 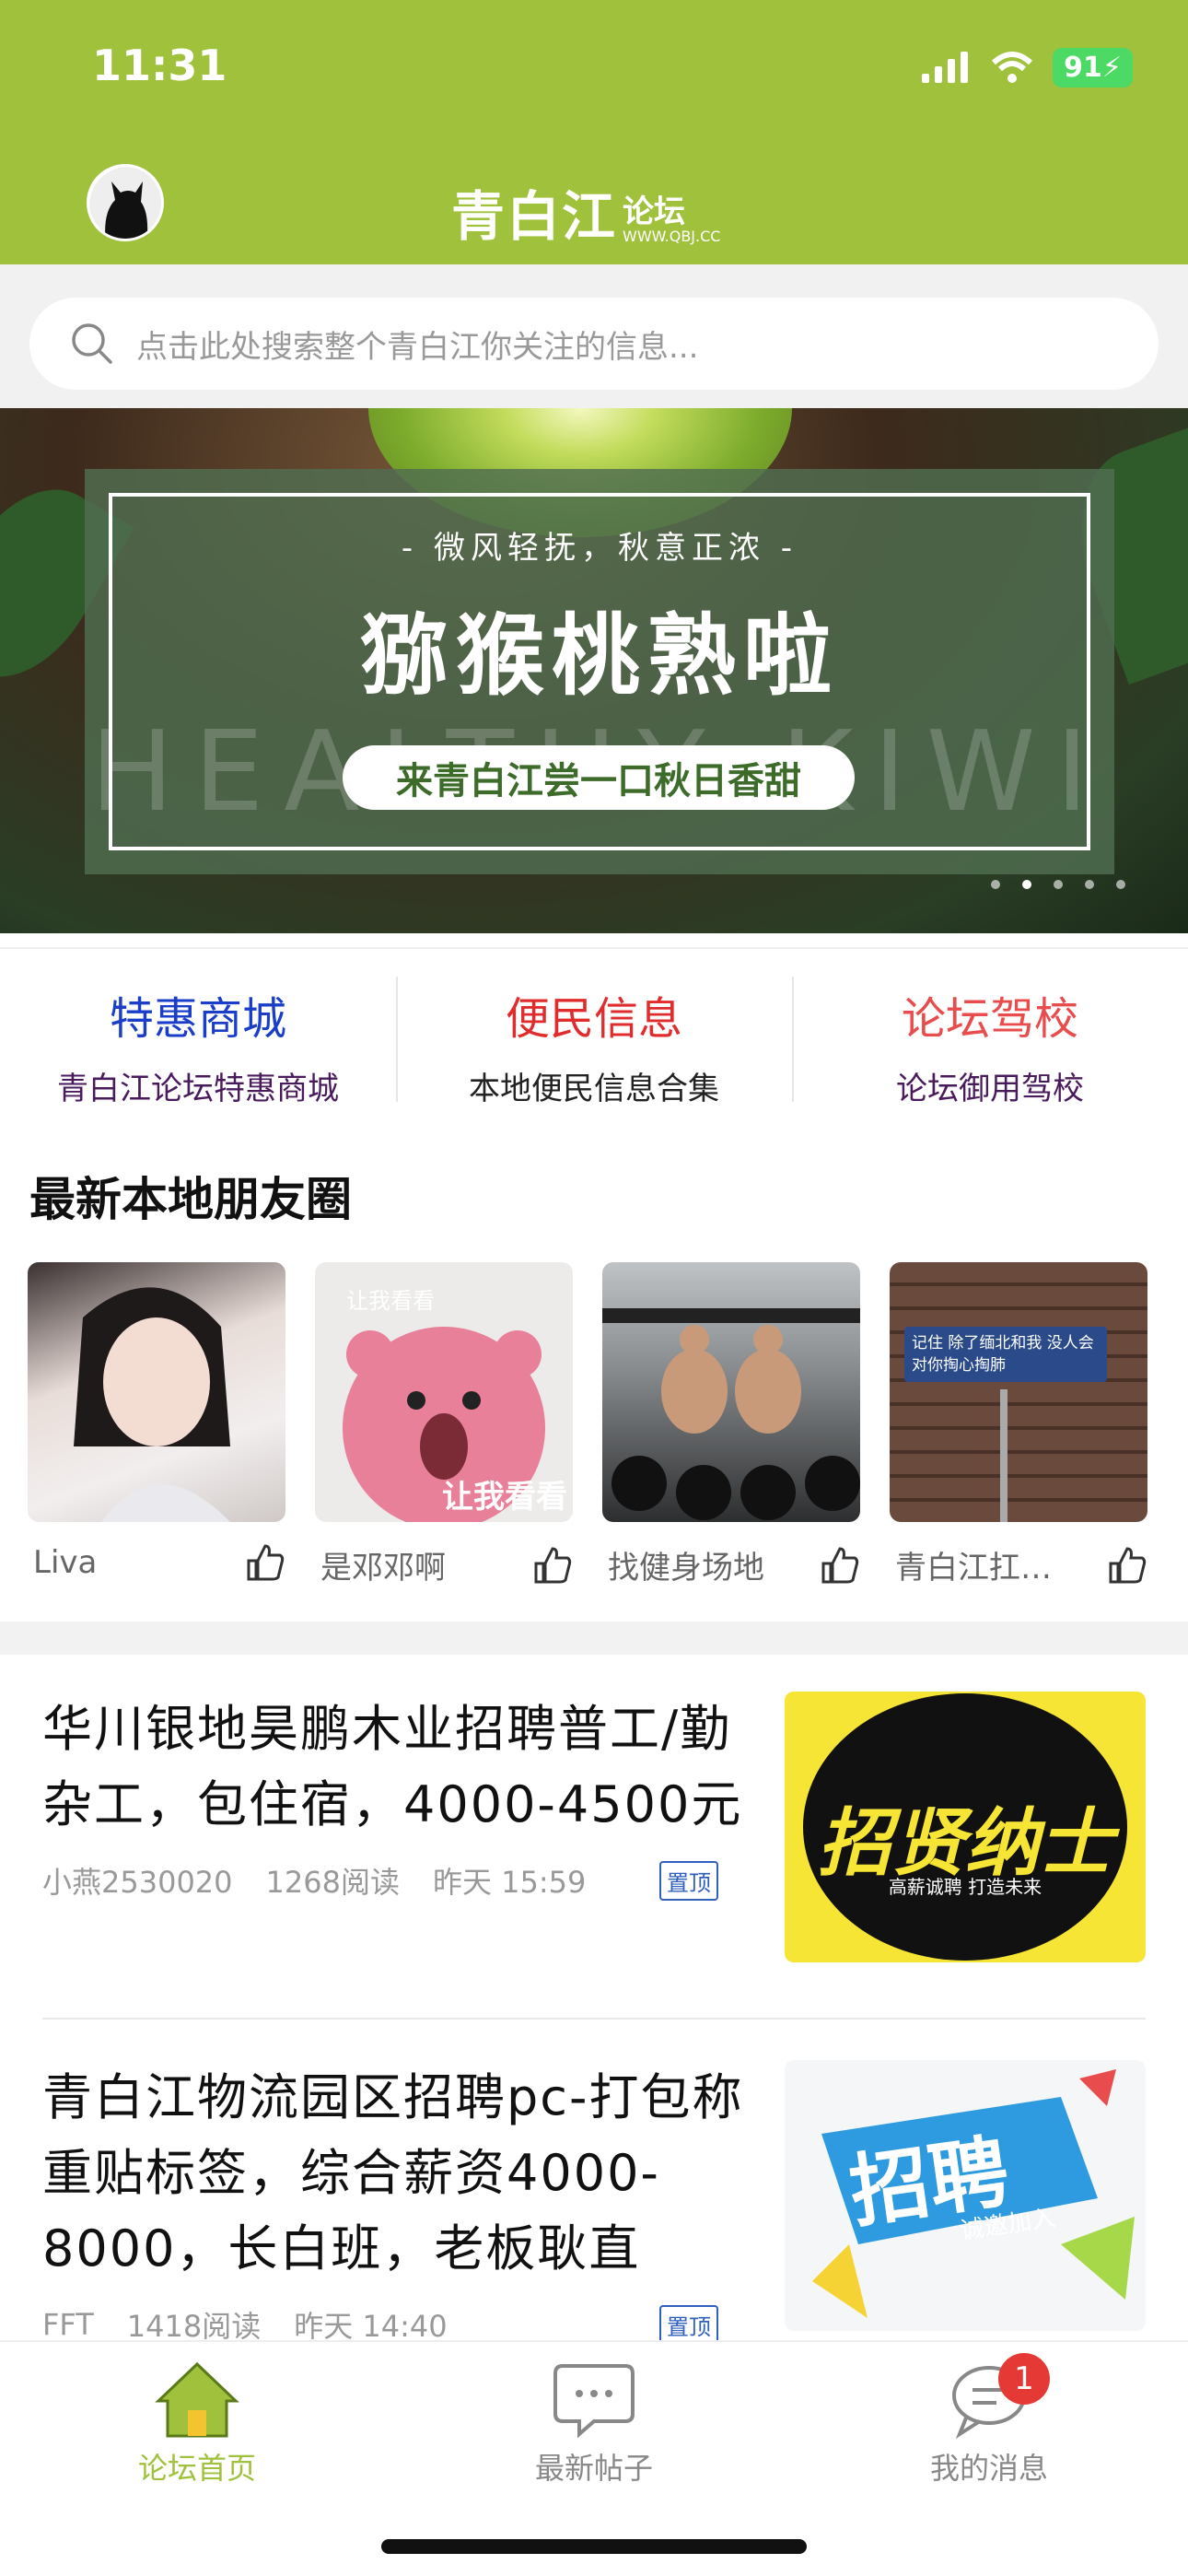 I want to click on logo-sub: 论坛, so click(x=654, y=211).